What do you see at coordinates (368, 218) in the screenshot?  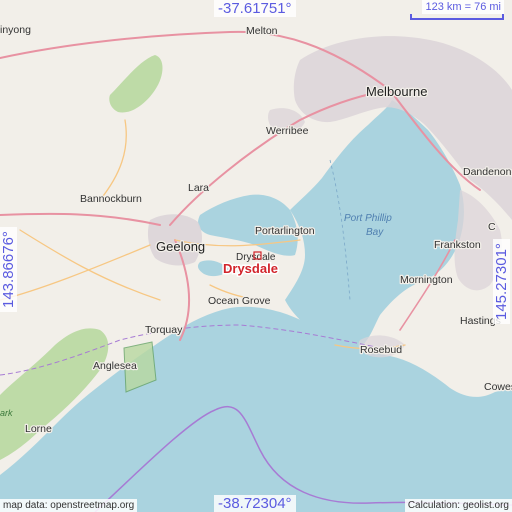 I see `bay-label-line1: Port Phillip` at bounding box center [368, 218].